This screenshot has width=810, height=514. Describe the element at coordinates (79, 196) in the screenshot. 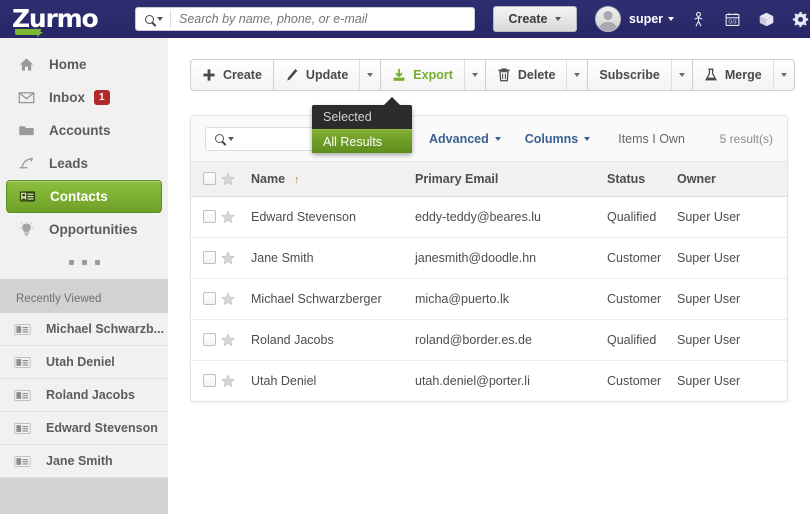

I see `sidebar-item-label: Contacts` at that location.